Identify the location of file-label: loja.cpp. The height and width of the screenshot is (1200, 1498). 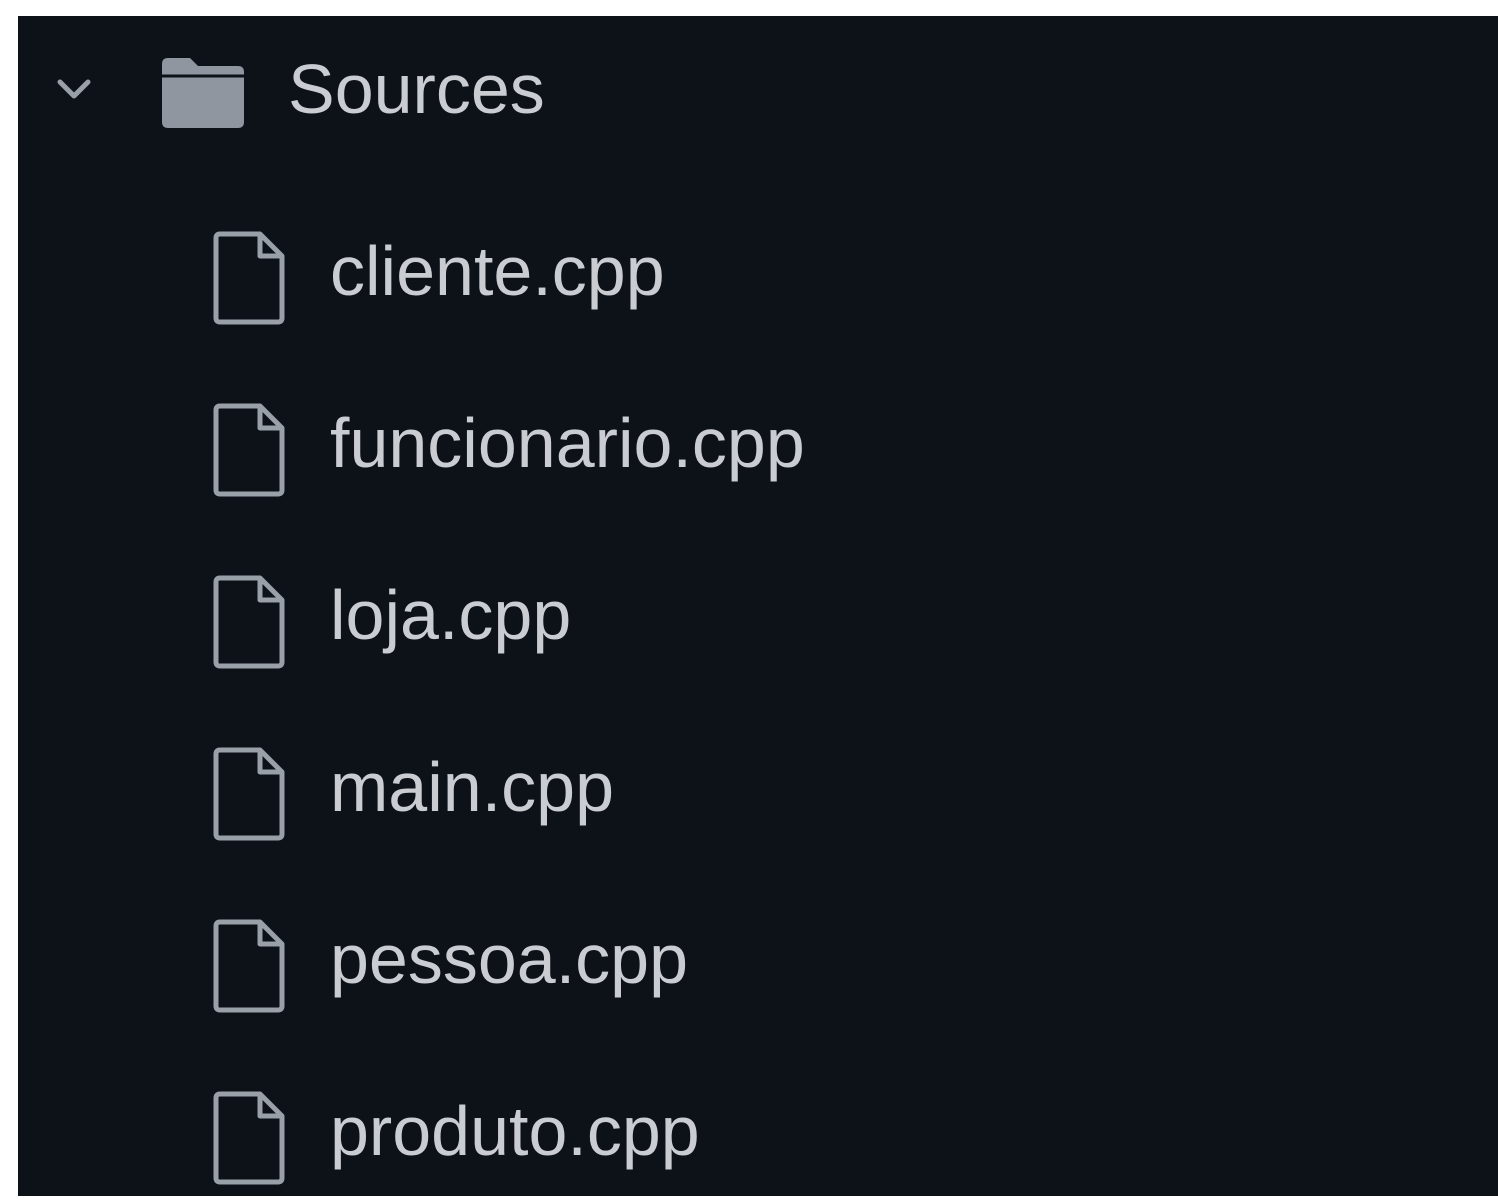
(451, 615).